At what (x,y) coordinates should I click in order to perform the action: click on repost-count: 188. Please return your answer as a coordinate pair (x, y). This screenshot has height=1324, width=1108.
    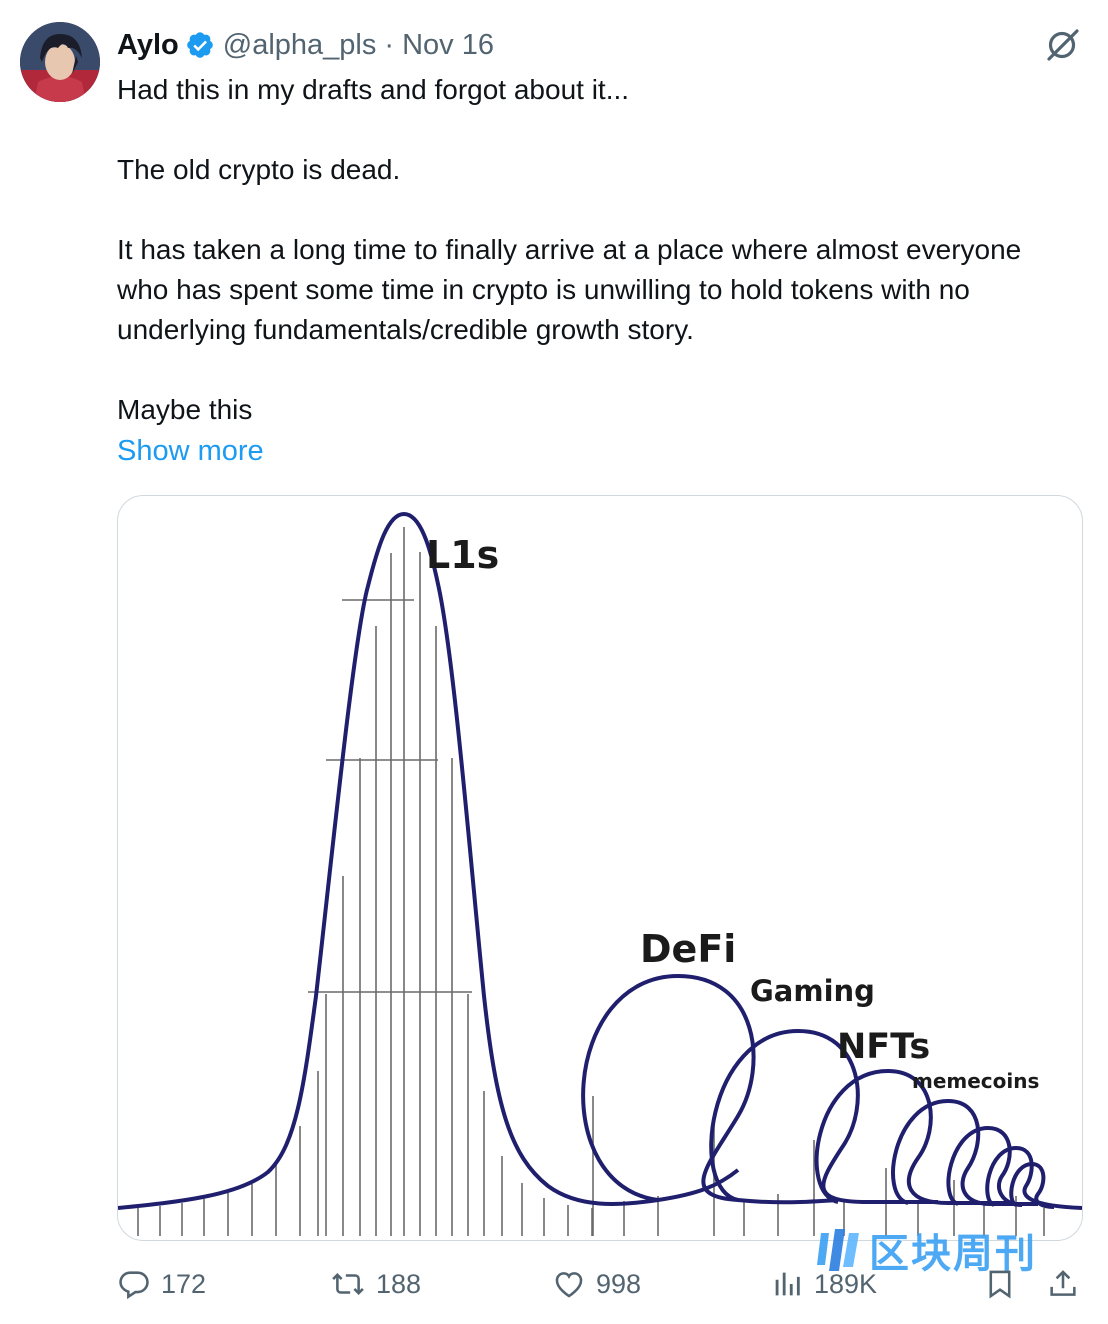
    Looking at the image, I should click on (399, 1283).